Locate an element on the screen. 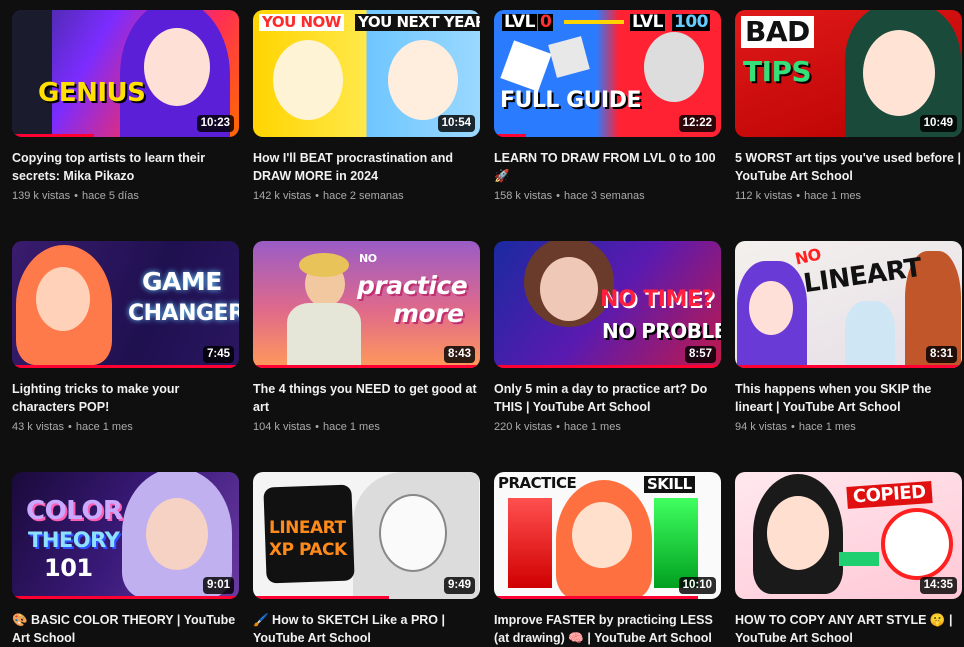  thumb-text: YOU NOW is located at coordinates (301, 22).